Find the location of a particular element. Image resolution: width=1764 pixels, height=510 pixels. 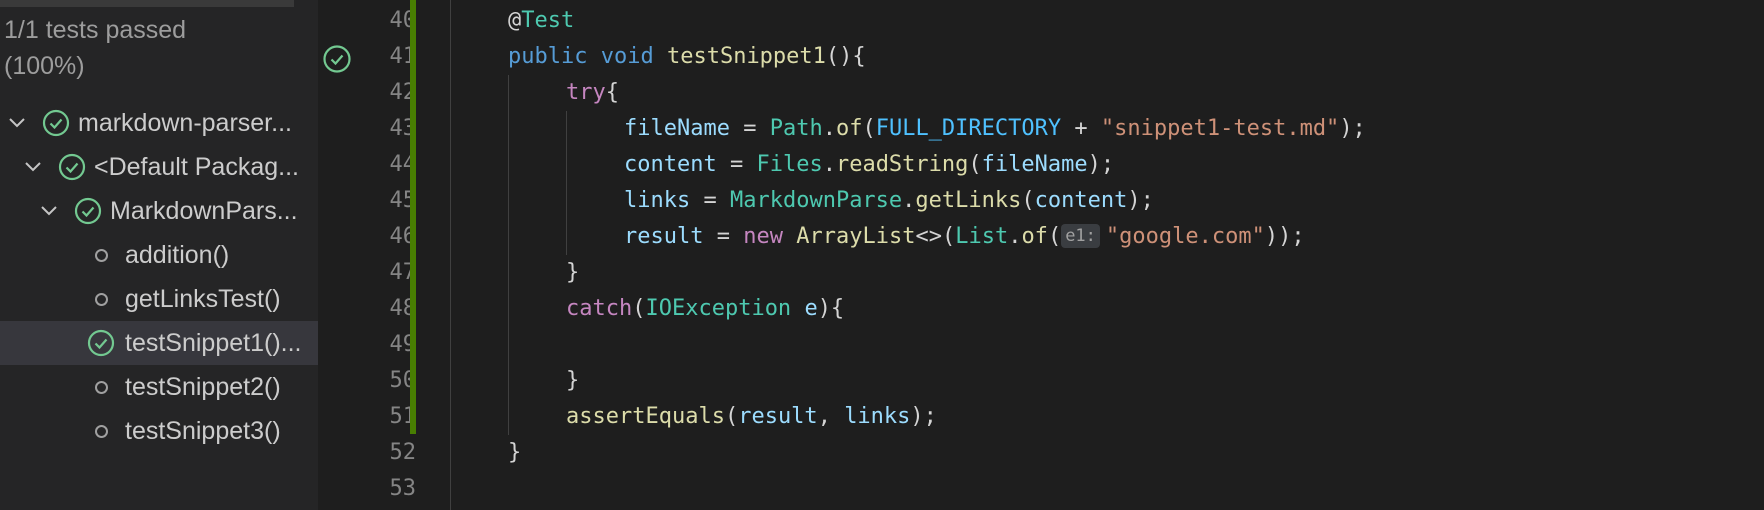

parameter-inlay-hint: e1: is located at coordinates (1080, 236).